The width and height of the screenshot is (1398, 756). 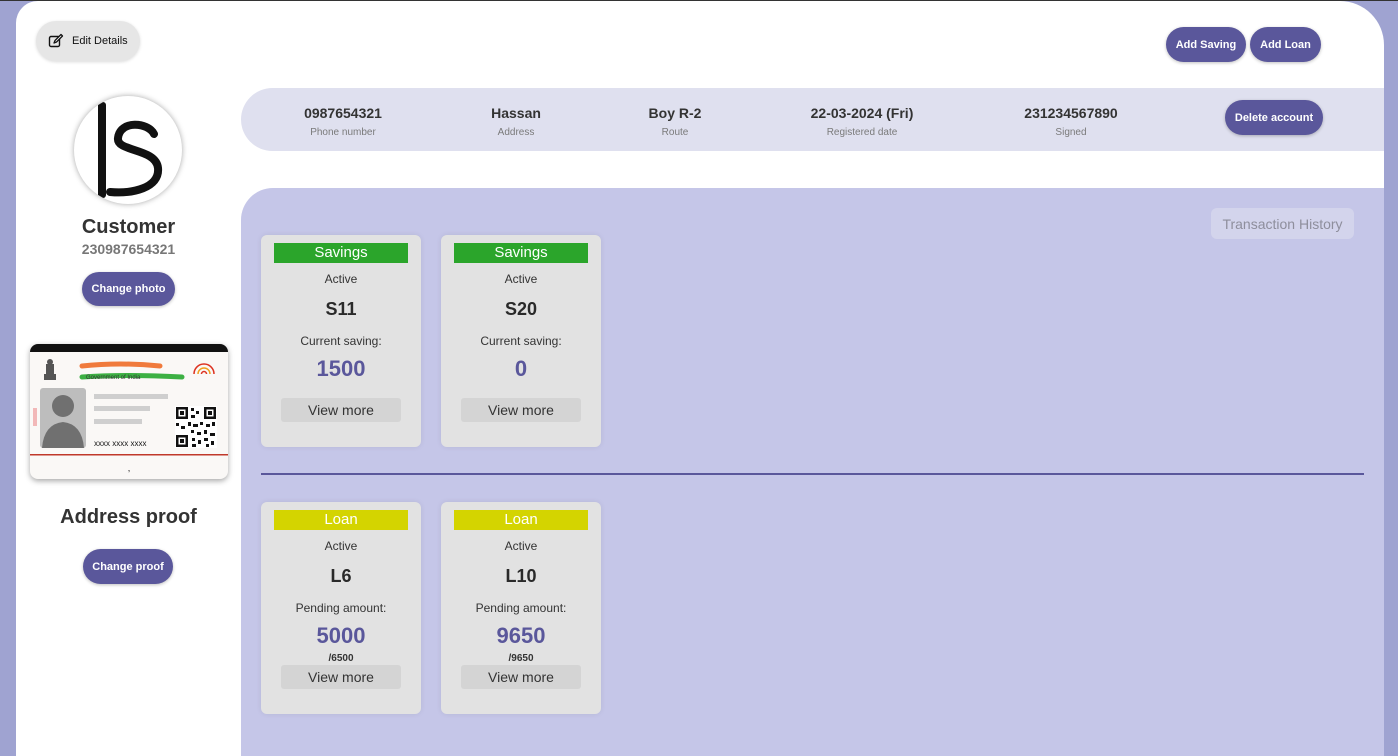 I want to click on address-value: Hassan, so click(x=516, y=113).